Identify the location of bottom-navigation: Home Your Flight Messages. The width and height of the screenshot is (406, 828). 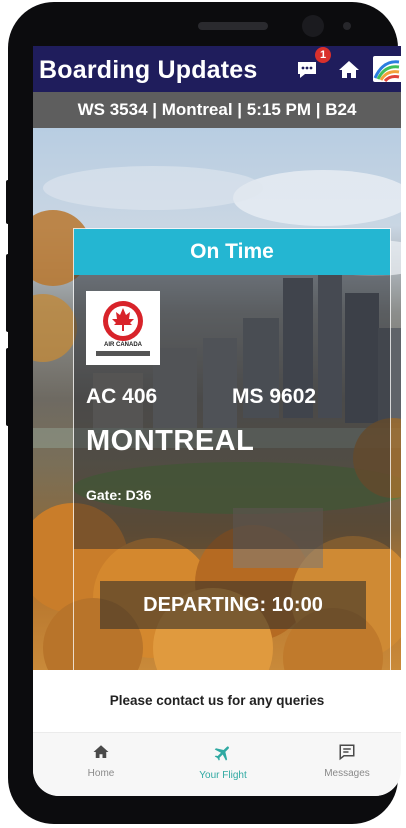
(217, 764).